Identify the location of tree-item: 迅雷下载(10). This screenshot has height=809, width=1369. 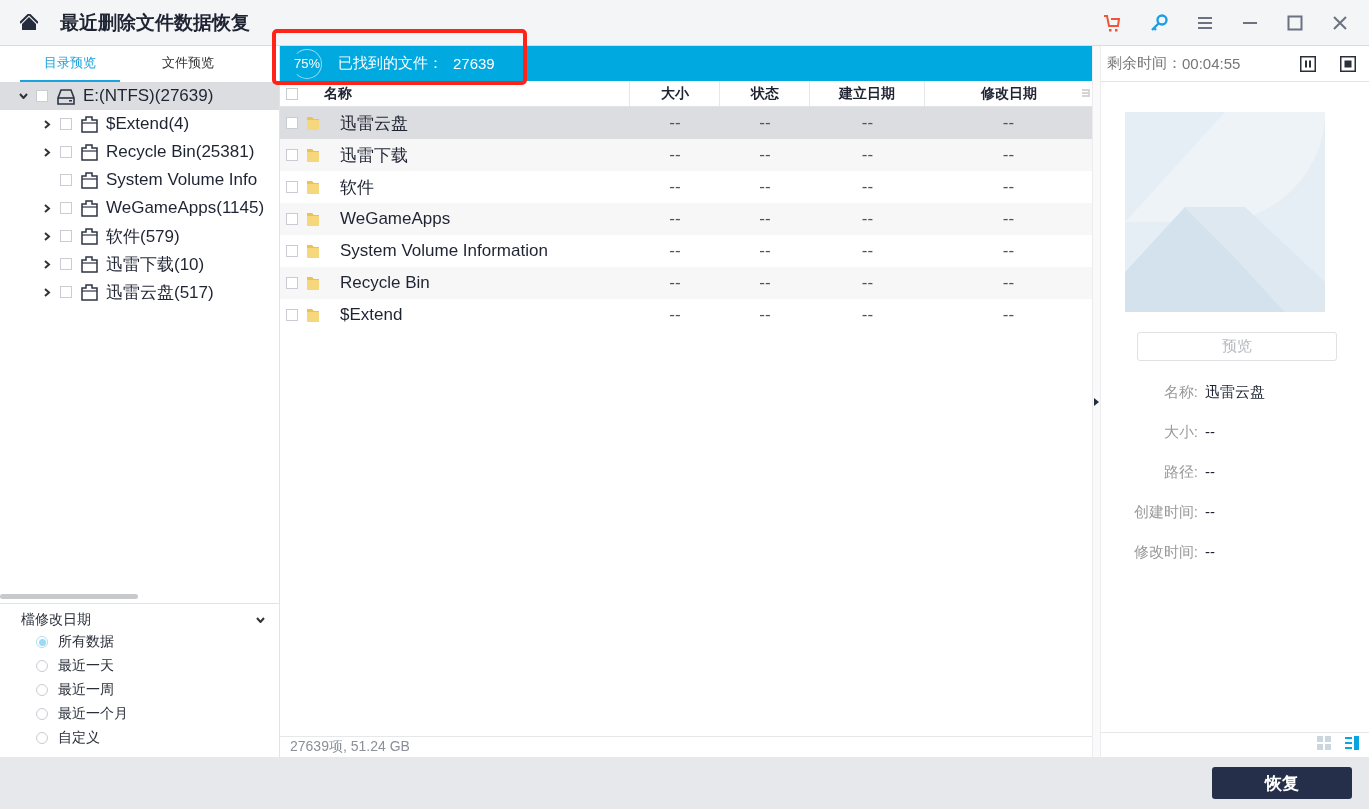
(139, 264).